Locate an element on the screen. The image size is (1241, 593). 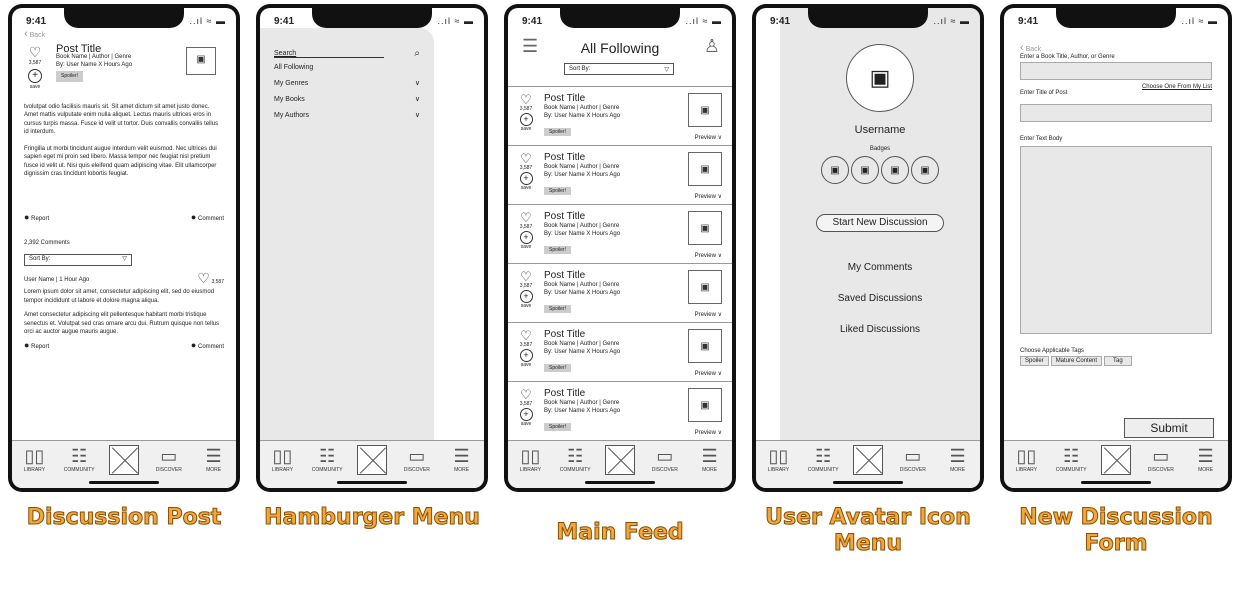
tag-chip: Mature Content is located at coordinates (1076, 361).